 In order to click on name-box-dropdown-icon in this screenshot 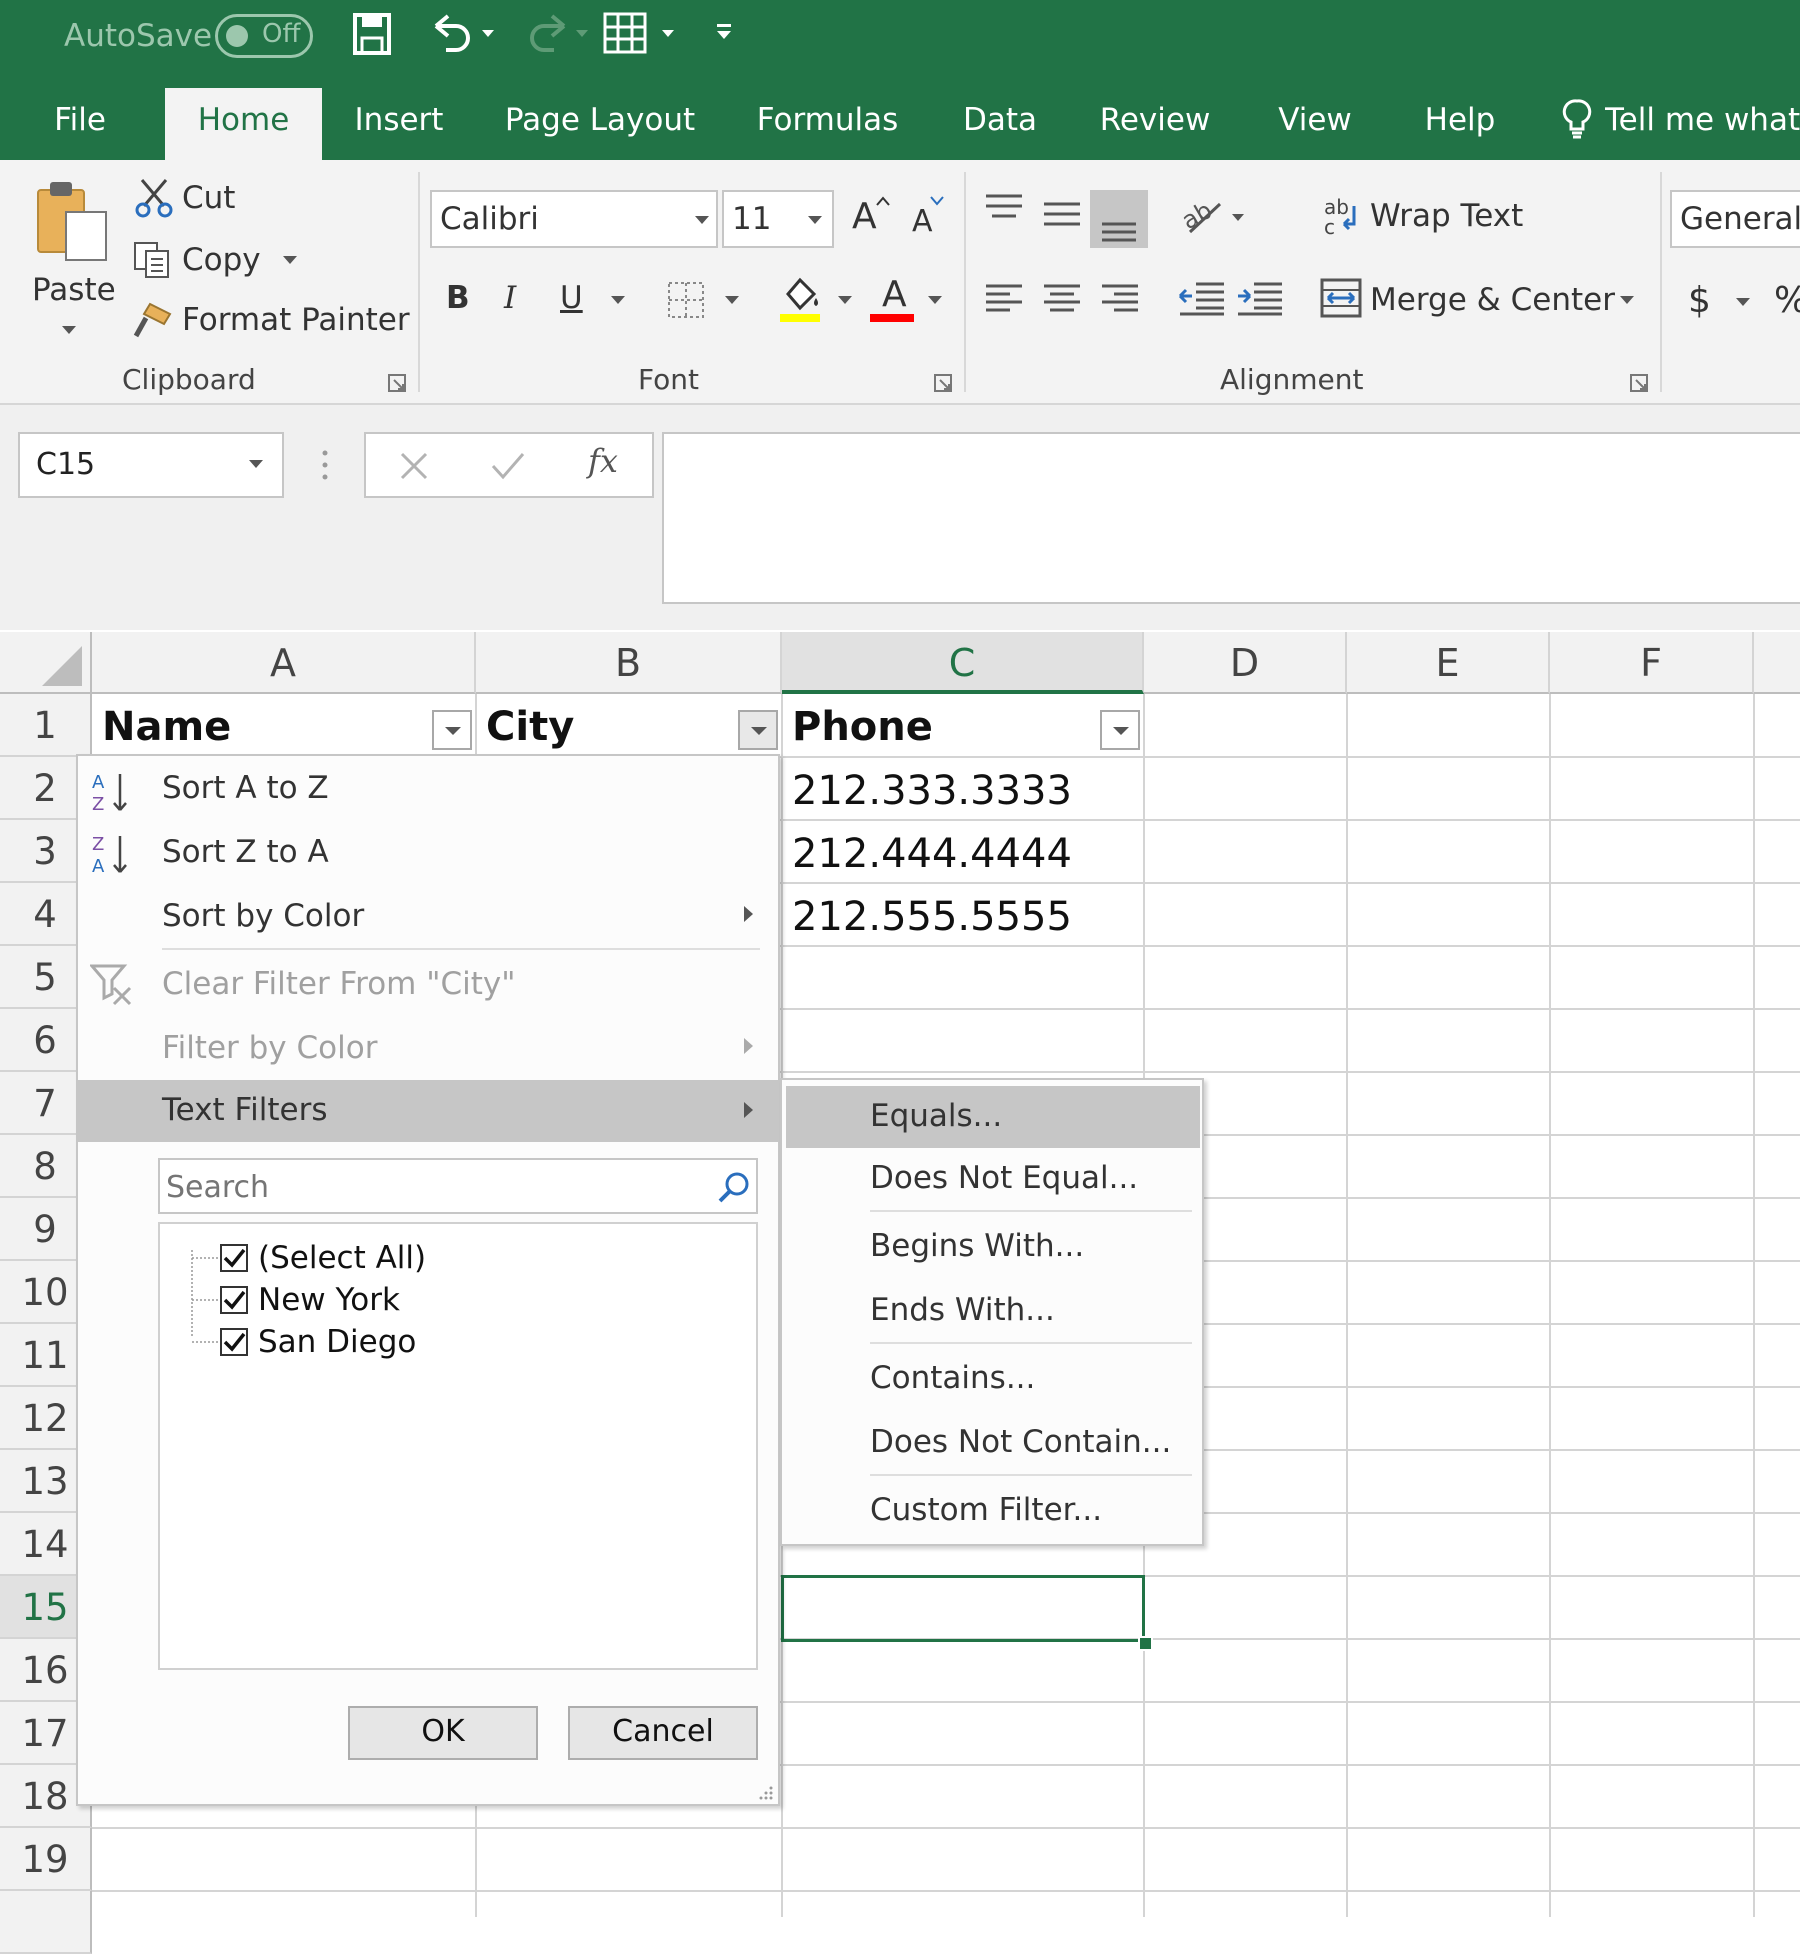, I will do `click(256, 464)`.